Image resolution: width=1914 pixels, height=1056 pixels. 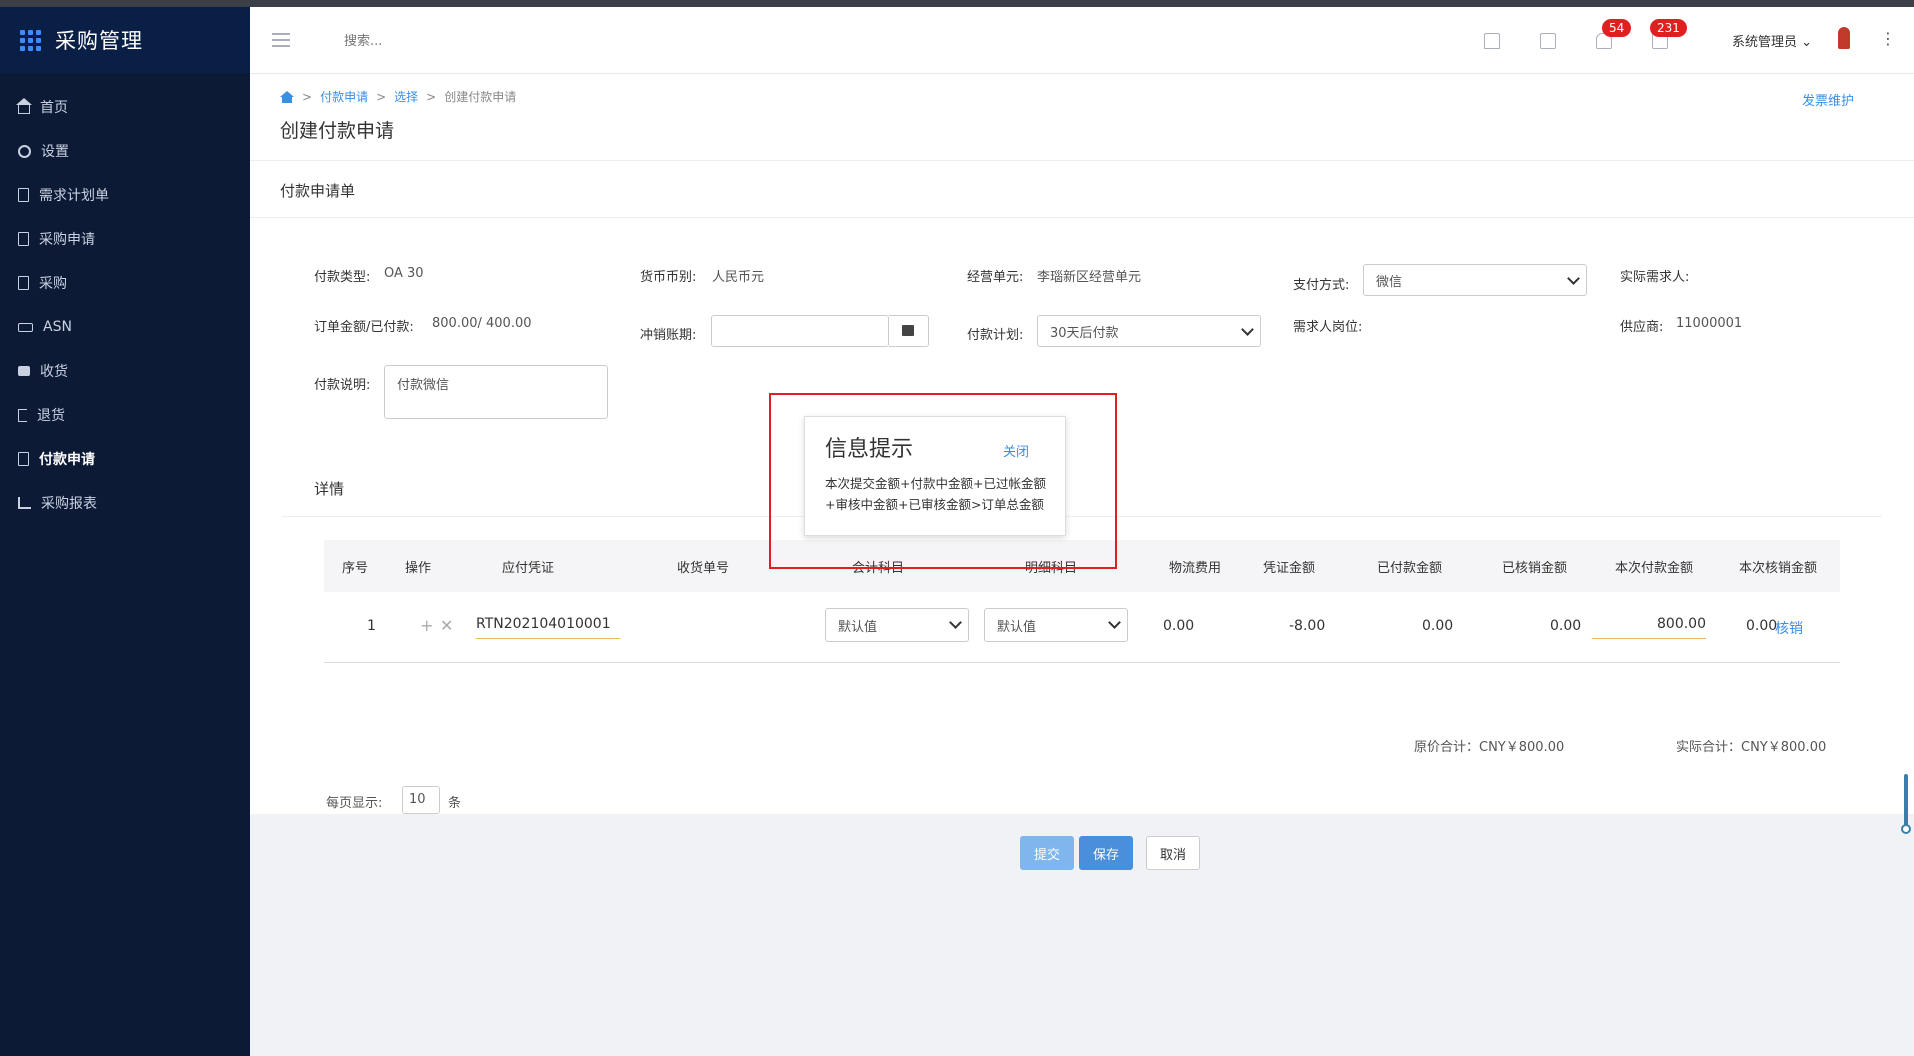 I want to click on logout-icon, so click(x=22, y=415).